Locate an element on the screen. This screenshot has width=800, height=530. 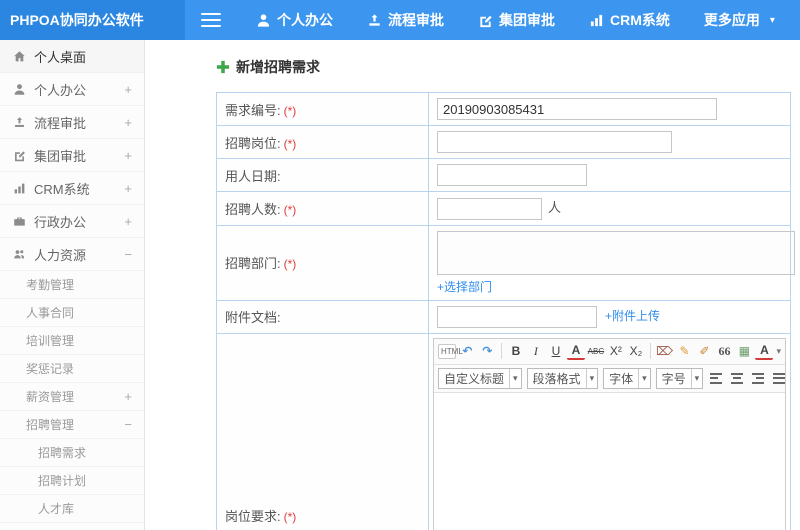
nav-crm-system: CRM系统 is located at coordinates (629, 20).